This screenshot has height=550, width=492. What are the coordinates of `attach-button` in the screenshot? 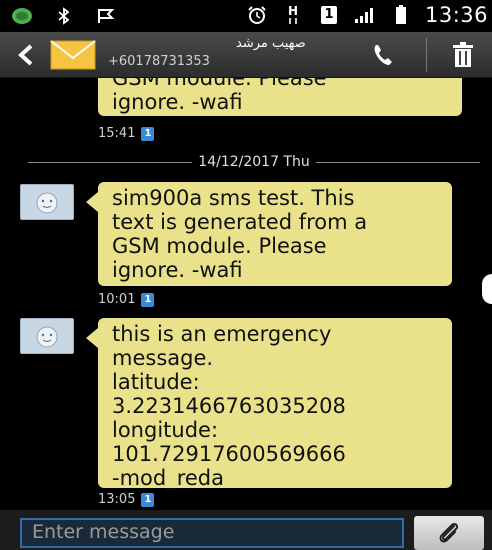 It's located at (449, 533).